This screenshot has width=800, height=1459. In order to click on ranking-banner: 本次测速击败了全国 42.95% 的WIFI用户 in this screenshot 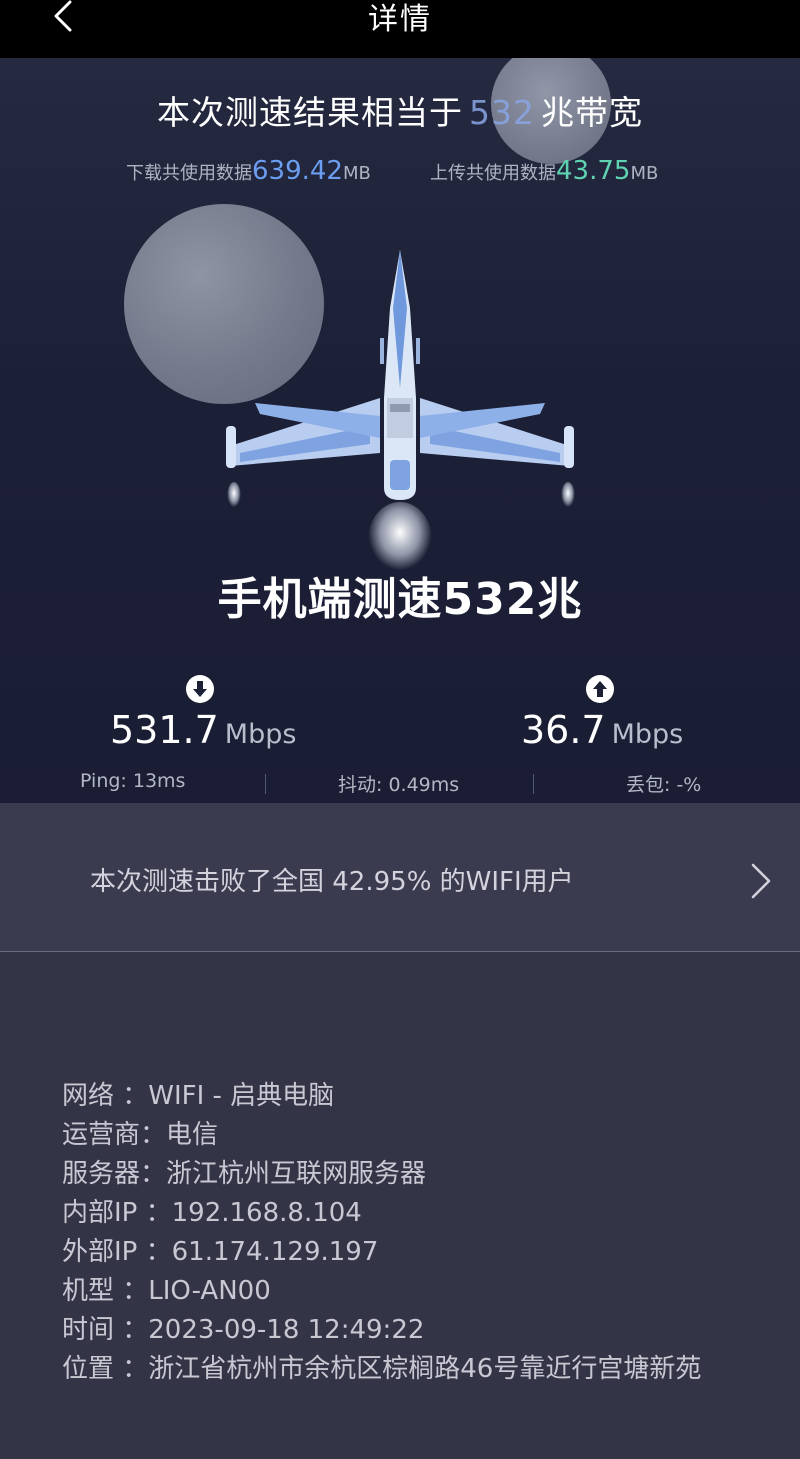, I will do `click(400, 877)`.